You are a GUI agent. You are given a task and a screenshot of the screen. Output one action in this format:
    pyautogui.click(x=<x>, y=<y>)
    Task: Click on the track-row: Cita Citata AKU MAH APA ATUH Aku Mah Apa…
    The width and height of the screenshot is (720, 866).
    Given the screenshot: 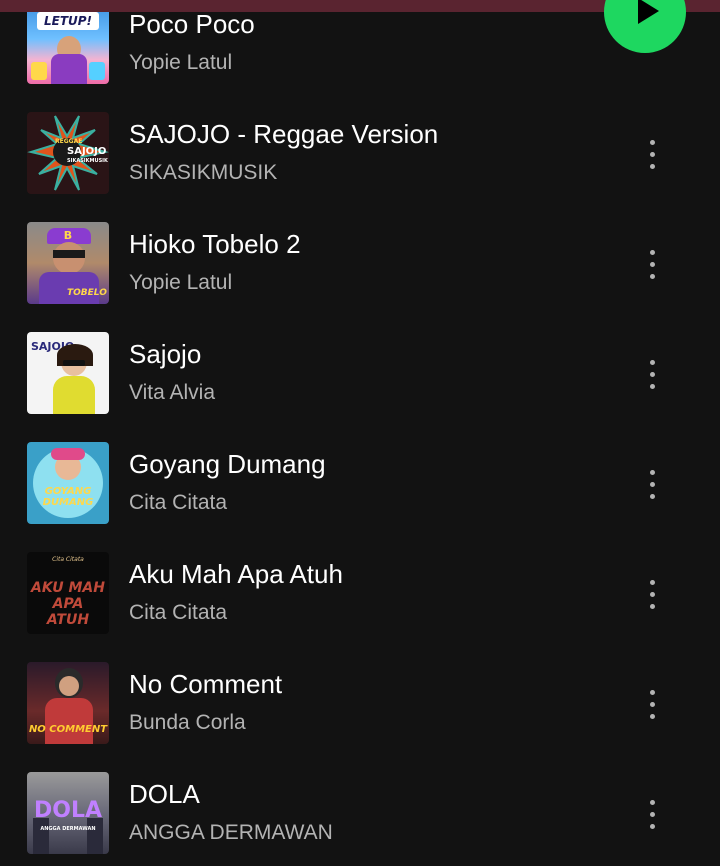 What is the action you would take?
    pyautogui.click(x=360, y=593)
    